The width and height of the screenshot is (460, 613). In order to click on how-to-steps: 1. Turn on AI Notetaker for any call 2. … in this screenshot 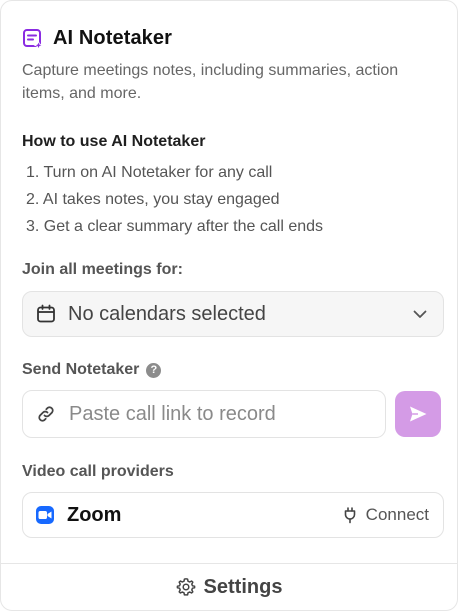, I will do `click(233, 199)`.